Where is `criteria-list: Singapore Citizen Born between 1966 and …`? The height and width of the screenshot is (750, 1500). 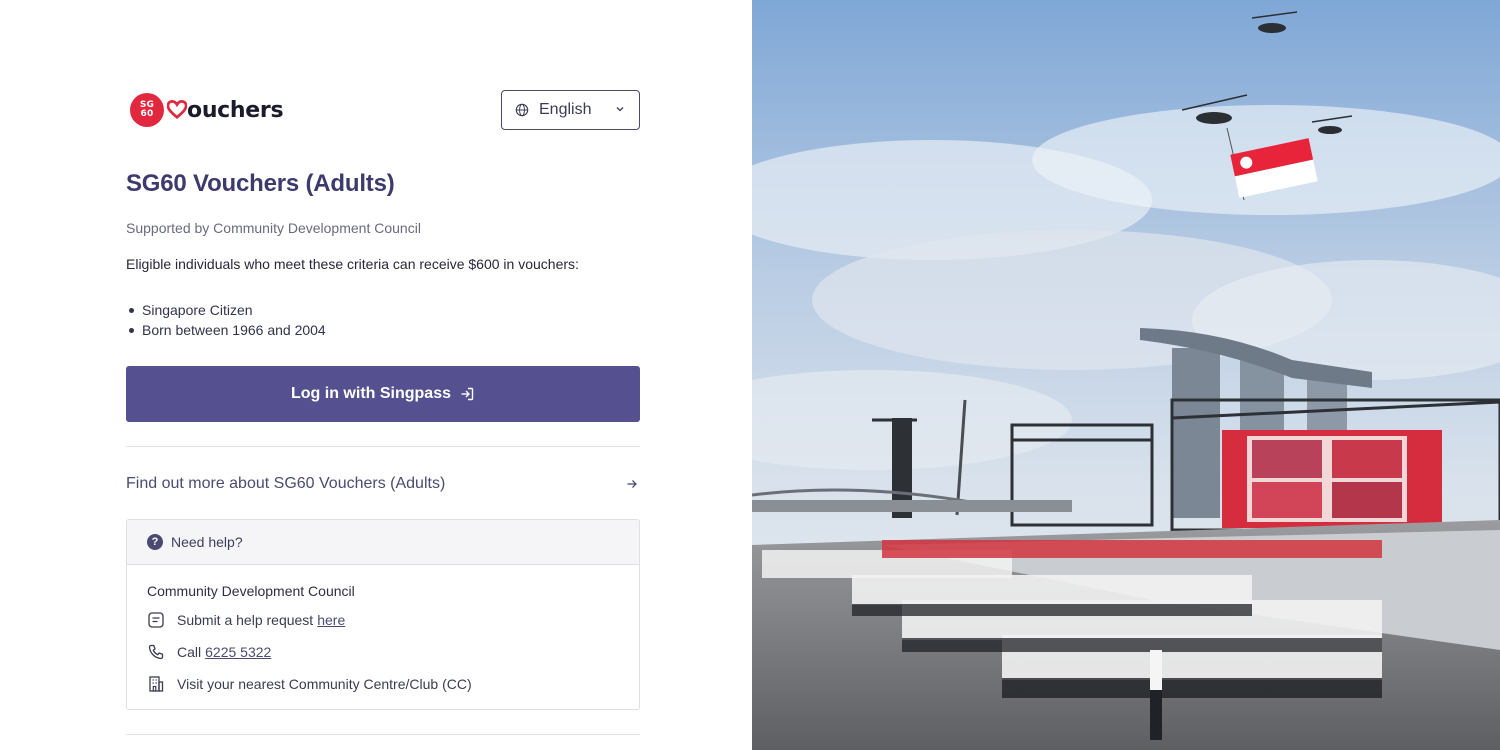 criteria-list: Singapore Citizen Born between 1966 and … is located at coordinates (227, 320).